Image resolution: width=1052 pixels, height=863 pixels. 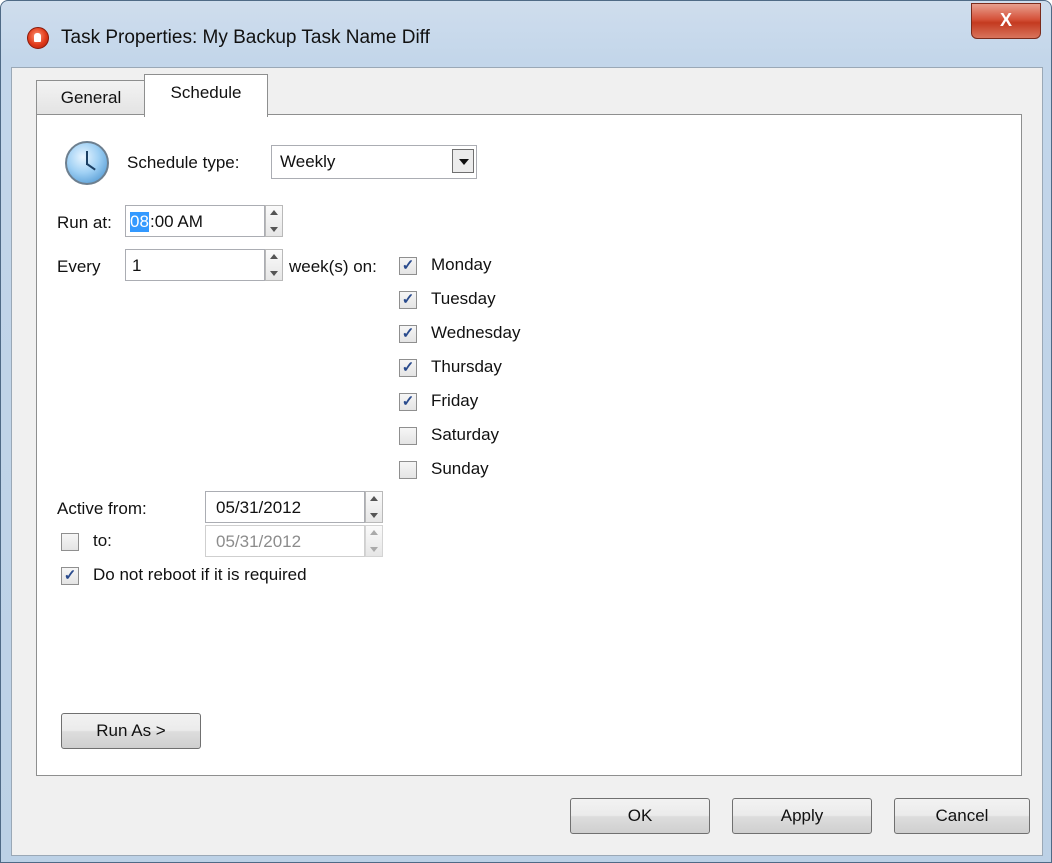 I want to click on day-label: Wednesday, so click(x=476, y=332).